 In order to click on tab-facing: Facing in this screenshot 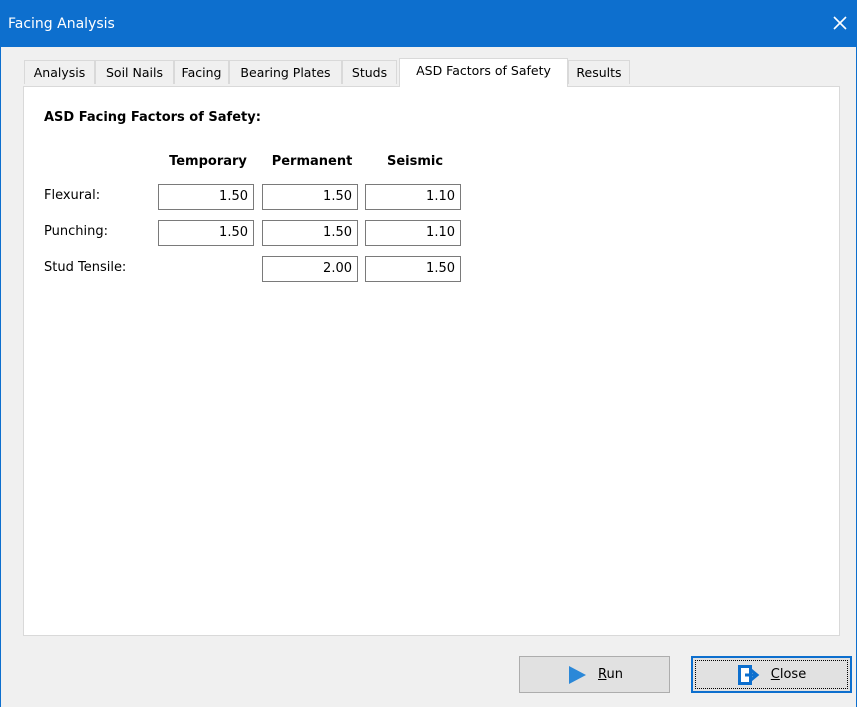, I will do `click(201, 72)`.